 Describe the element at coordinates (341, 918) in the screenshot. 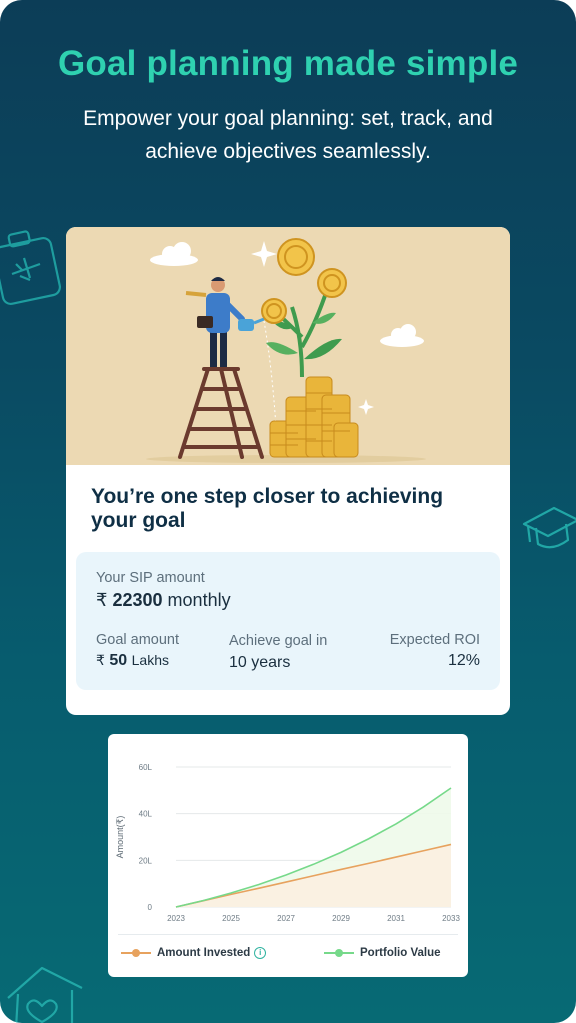

I see `x-tick-label: 2029` at that location.